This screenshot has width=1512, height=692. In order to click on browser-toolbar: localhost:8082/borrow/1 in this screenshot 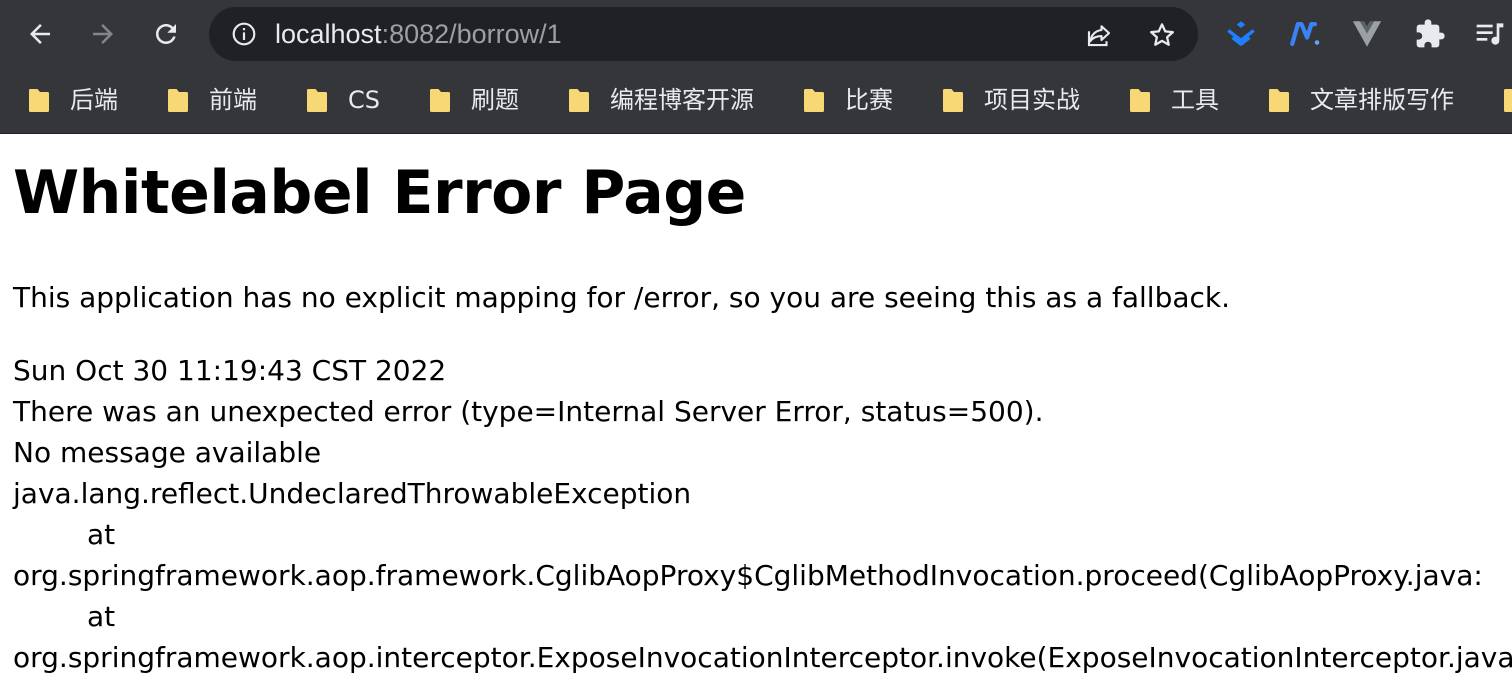, I will do `click(756, 34)`.